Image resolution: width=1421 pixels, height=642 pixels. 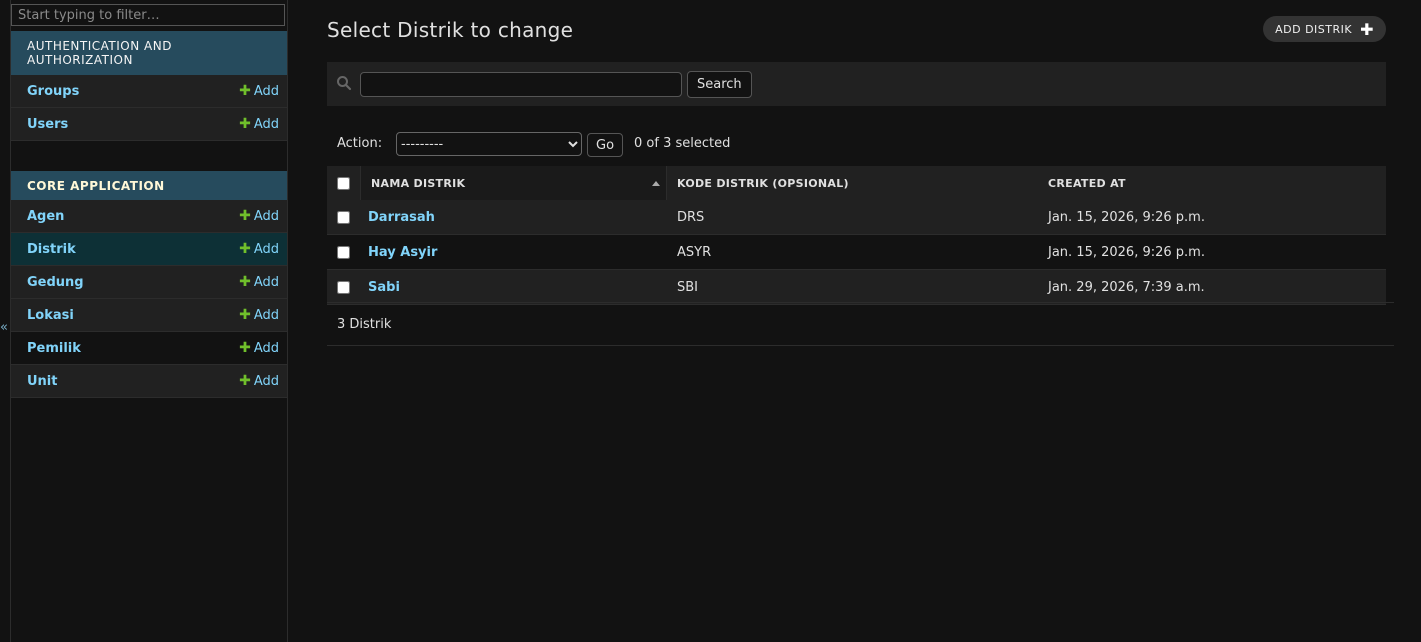 I want to click on sidebar-item-users: Users ✚ Add, so click(x=149, y=124).